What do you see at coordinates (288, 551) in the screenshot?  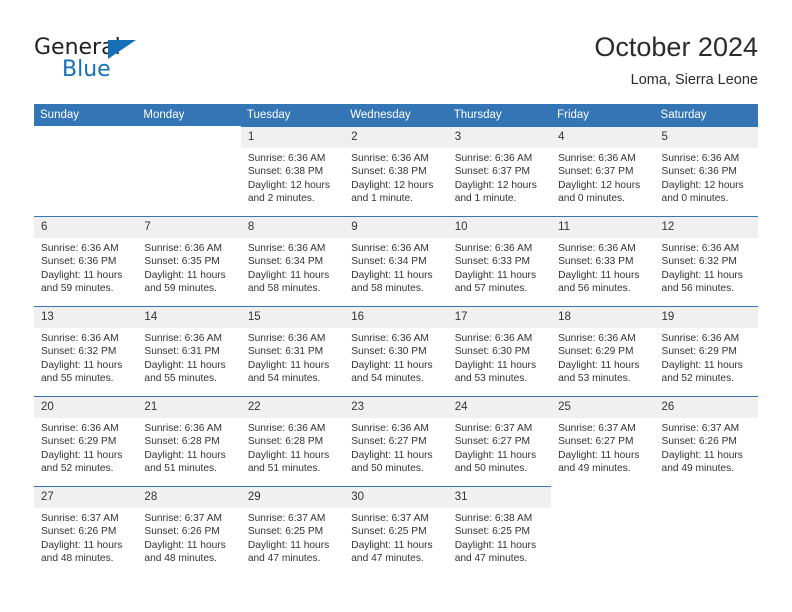 I see `daylight-text: Daylight: 11 hours and 47 minutes.` at bounding box center [288, 551].